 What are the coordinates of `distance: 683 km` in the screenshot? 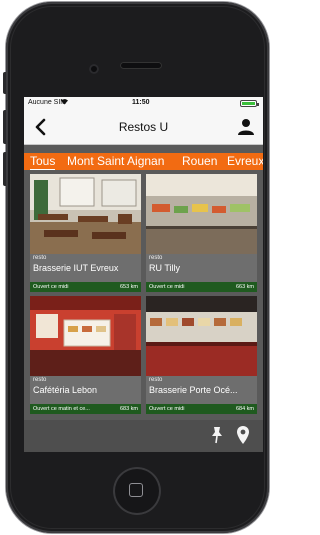 It's located at (128, 409).